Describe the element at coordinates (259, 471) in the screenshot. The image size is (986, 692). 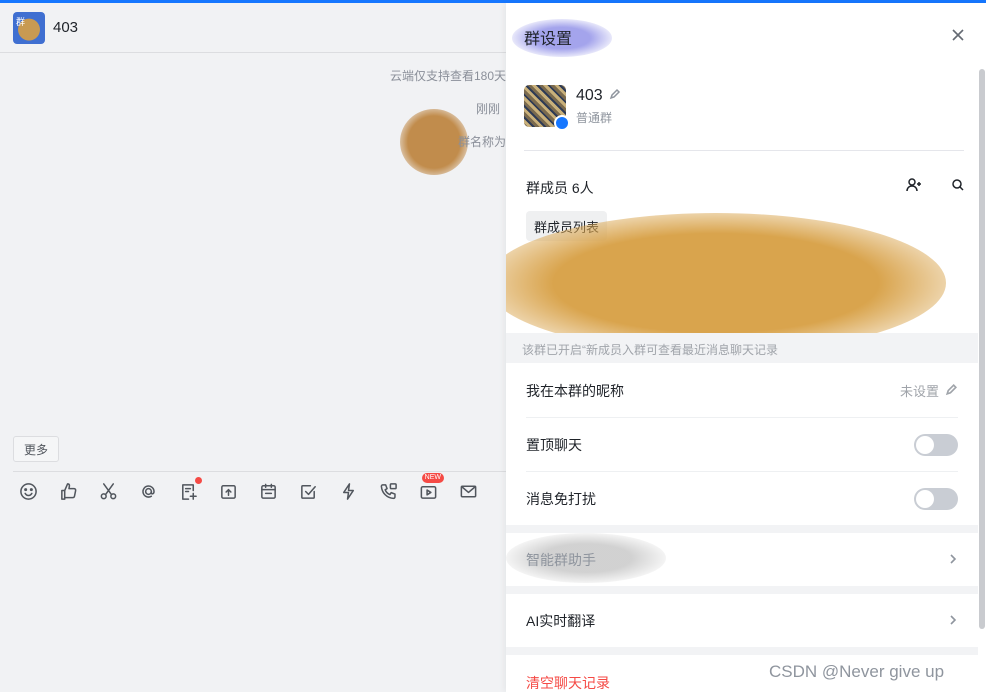
I see `composer-divider` at that location.